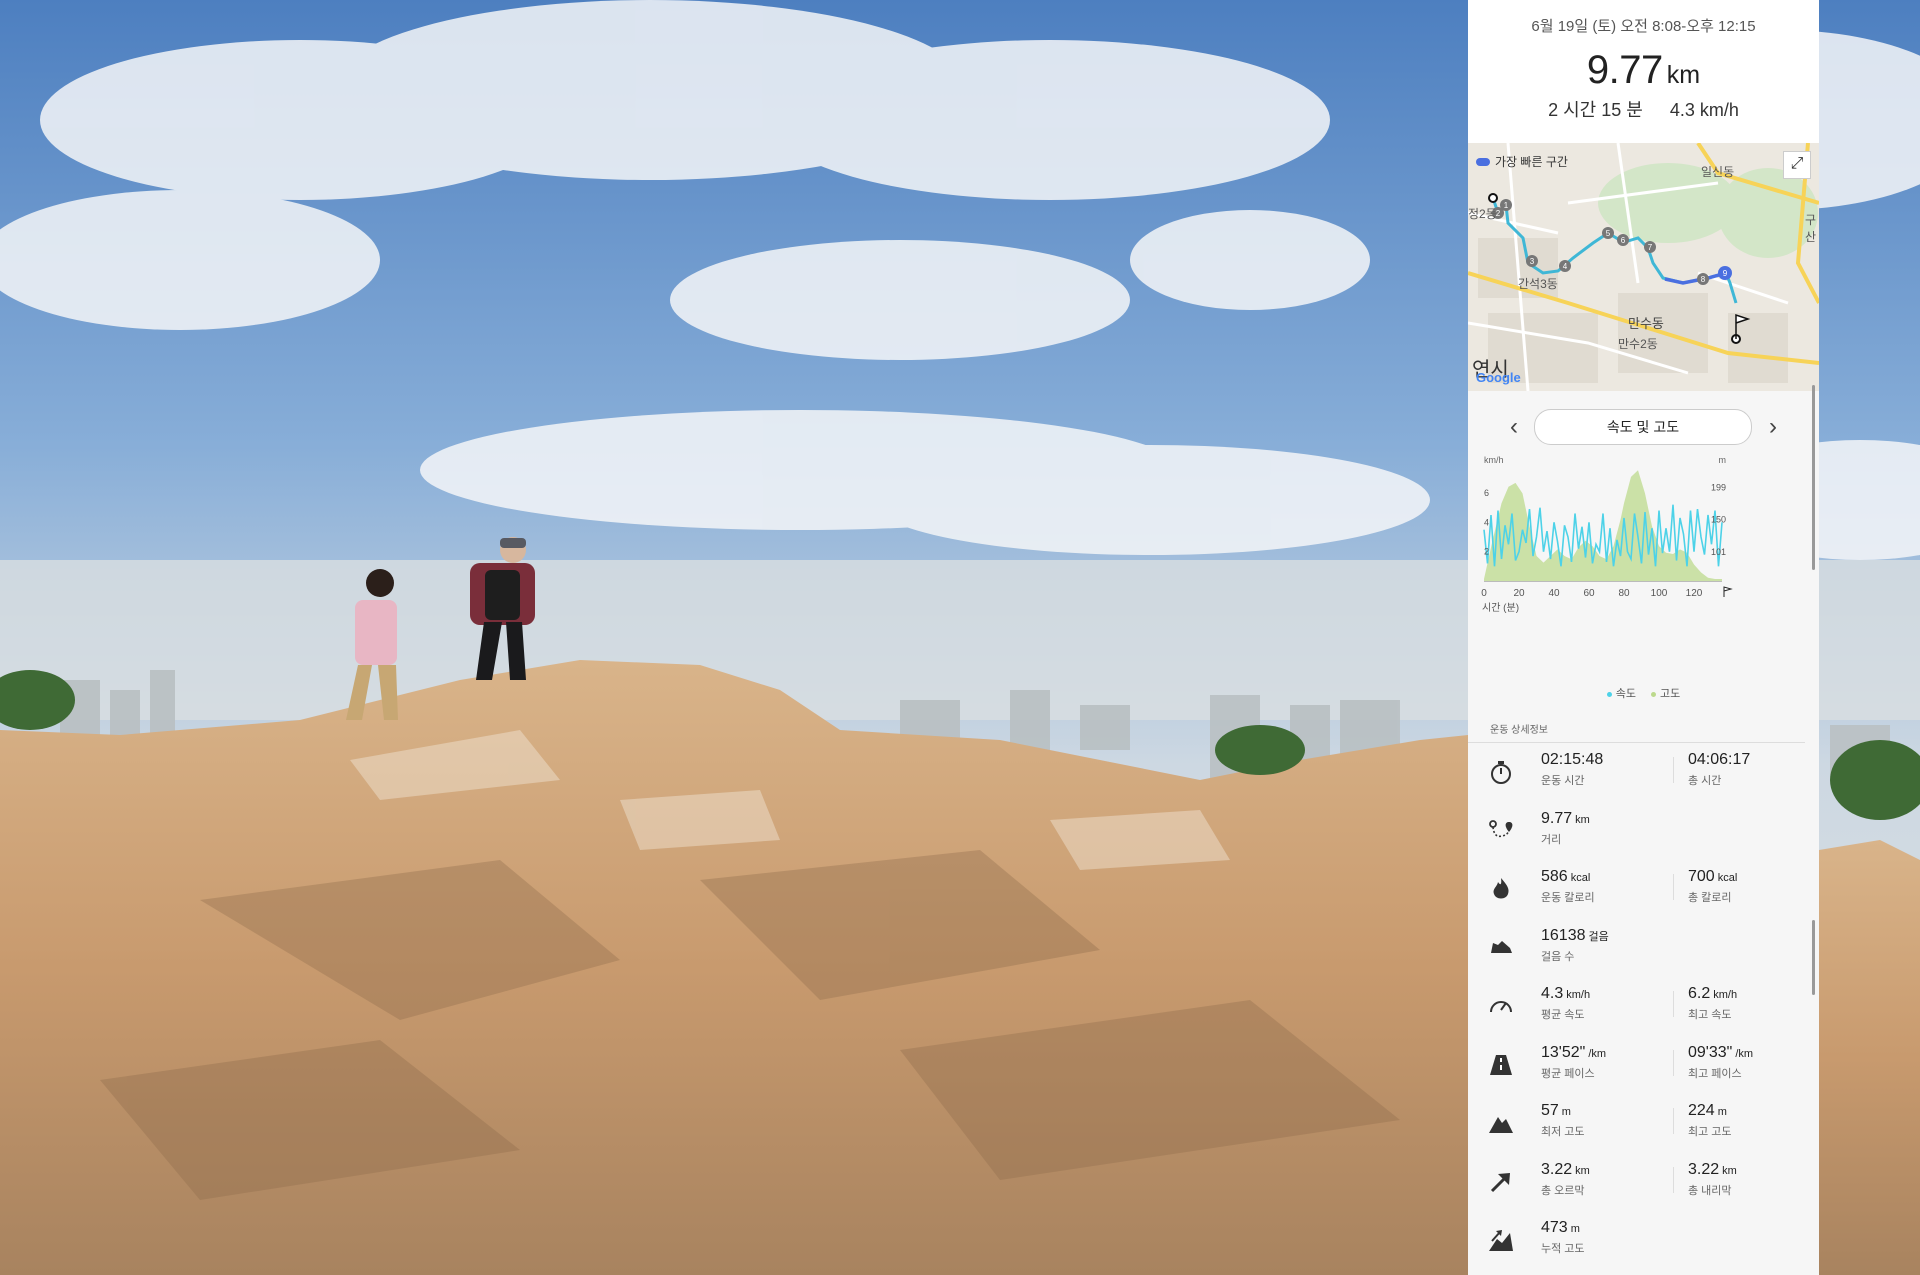 The width and height of the screenshot is (1920, 1275). What do you see at coordinates (1670, 694) in the screenshot?
I see `legend-label: 고도` at bounding box center [1670, 694].